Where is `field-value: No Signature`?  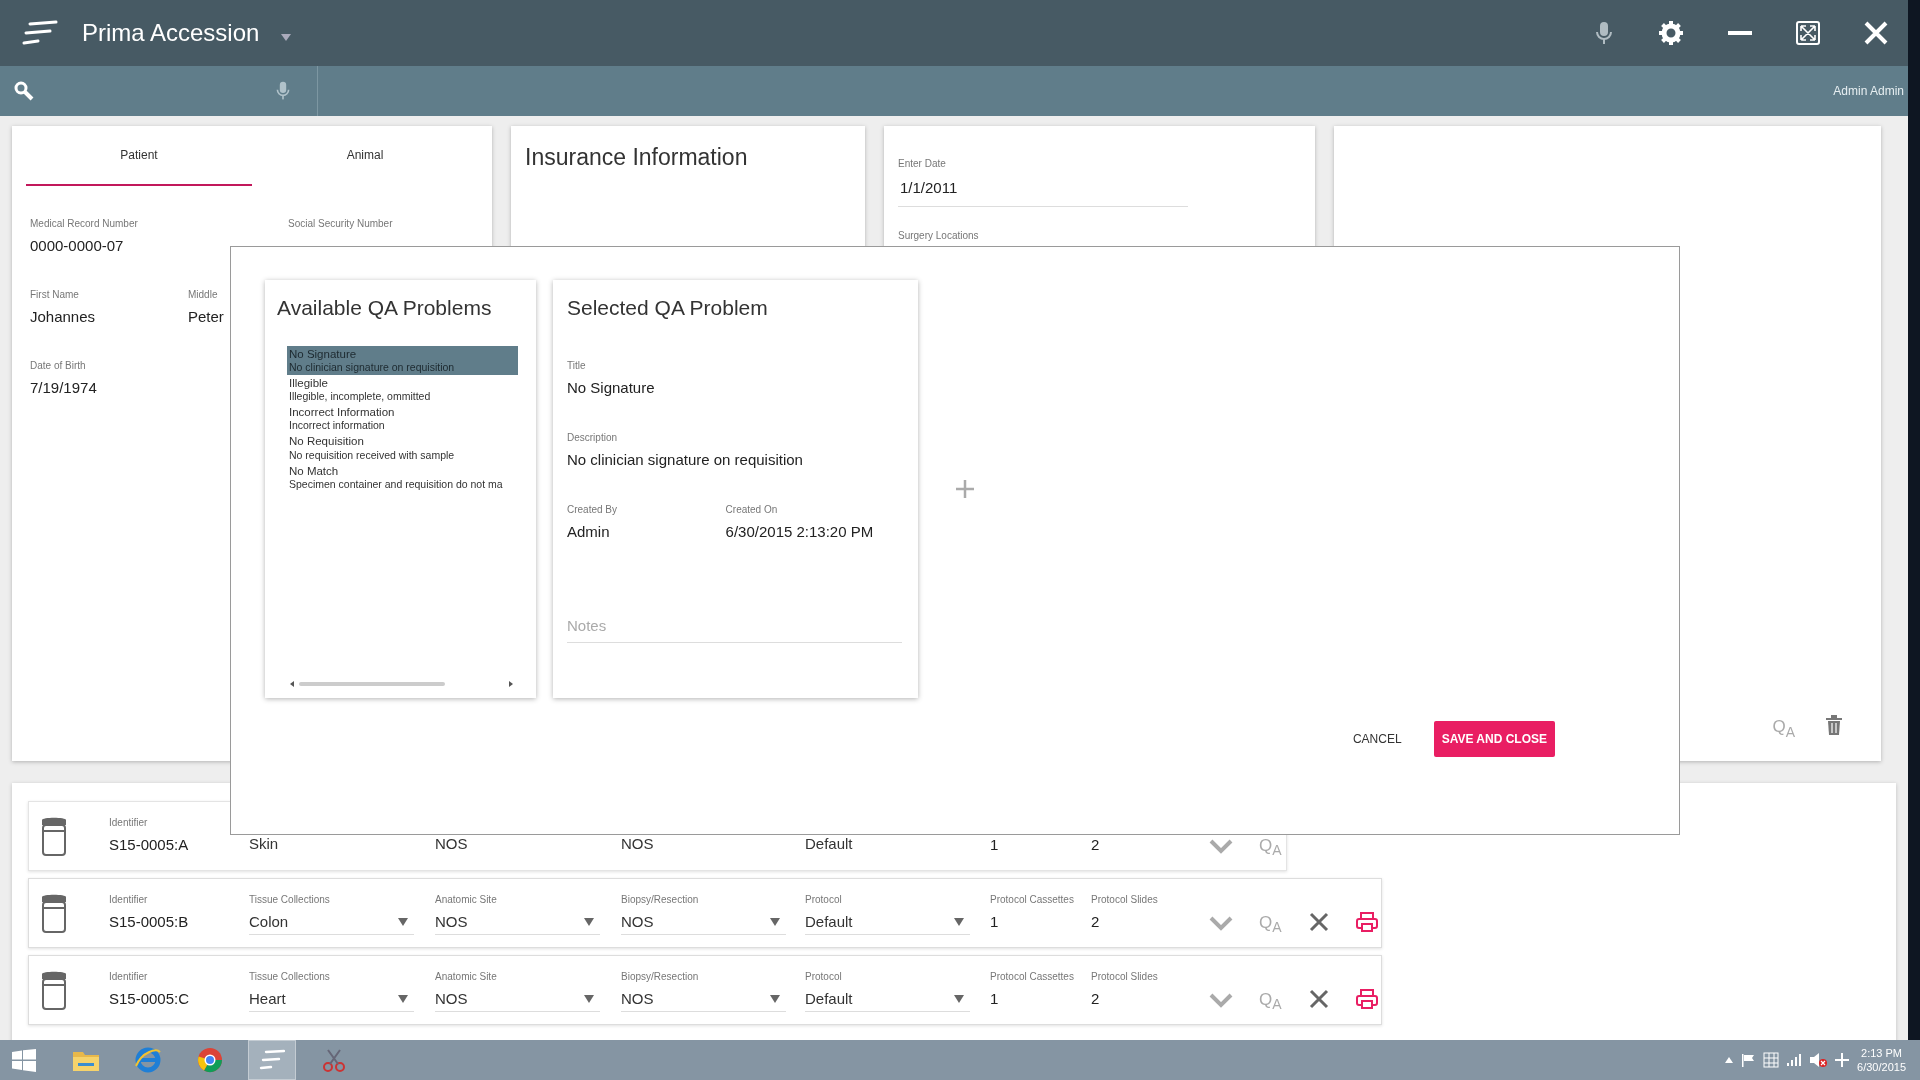
field-value: No Signature is located at coordinates (611, 387).